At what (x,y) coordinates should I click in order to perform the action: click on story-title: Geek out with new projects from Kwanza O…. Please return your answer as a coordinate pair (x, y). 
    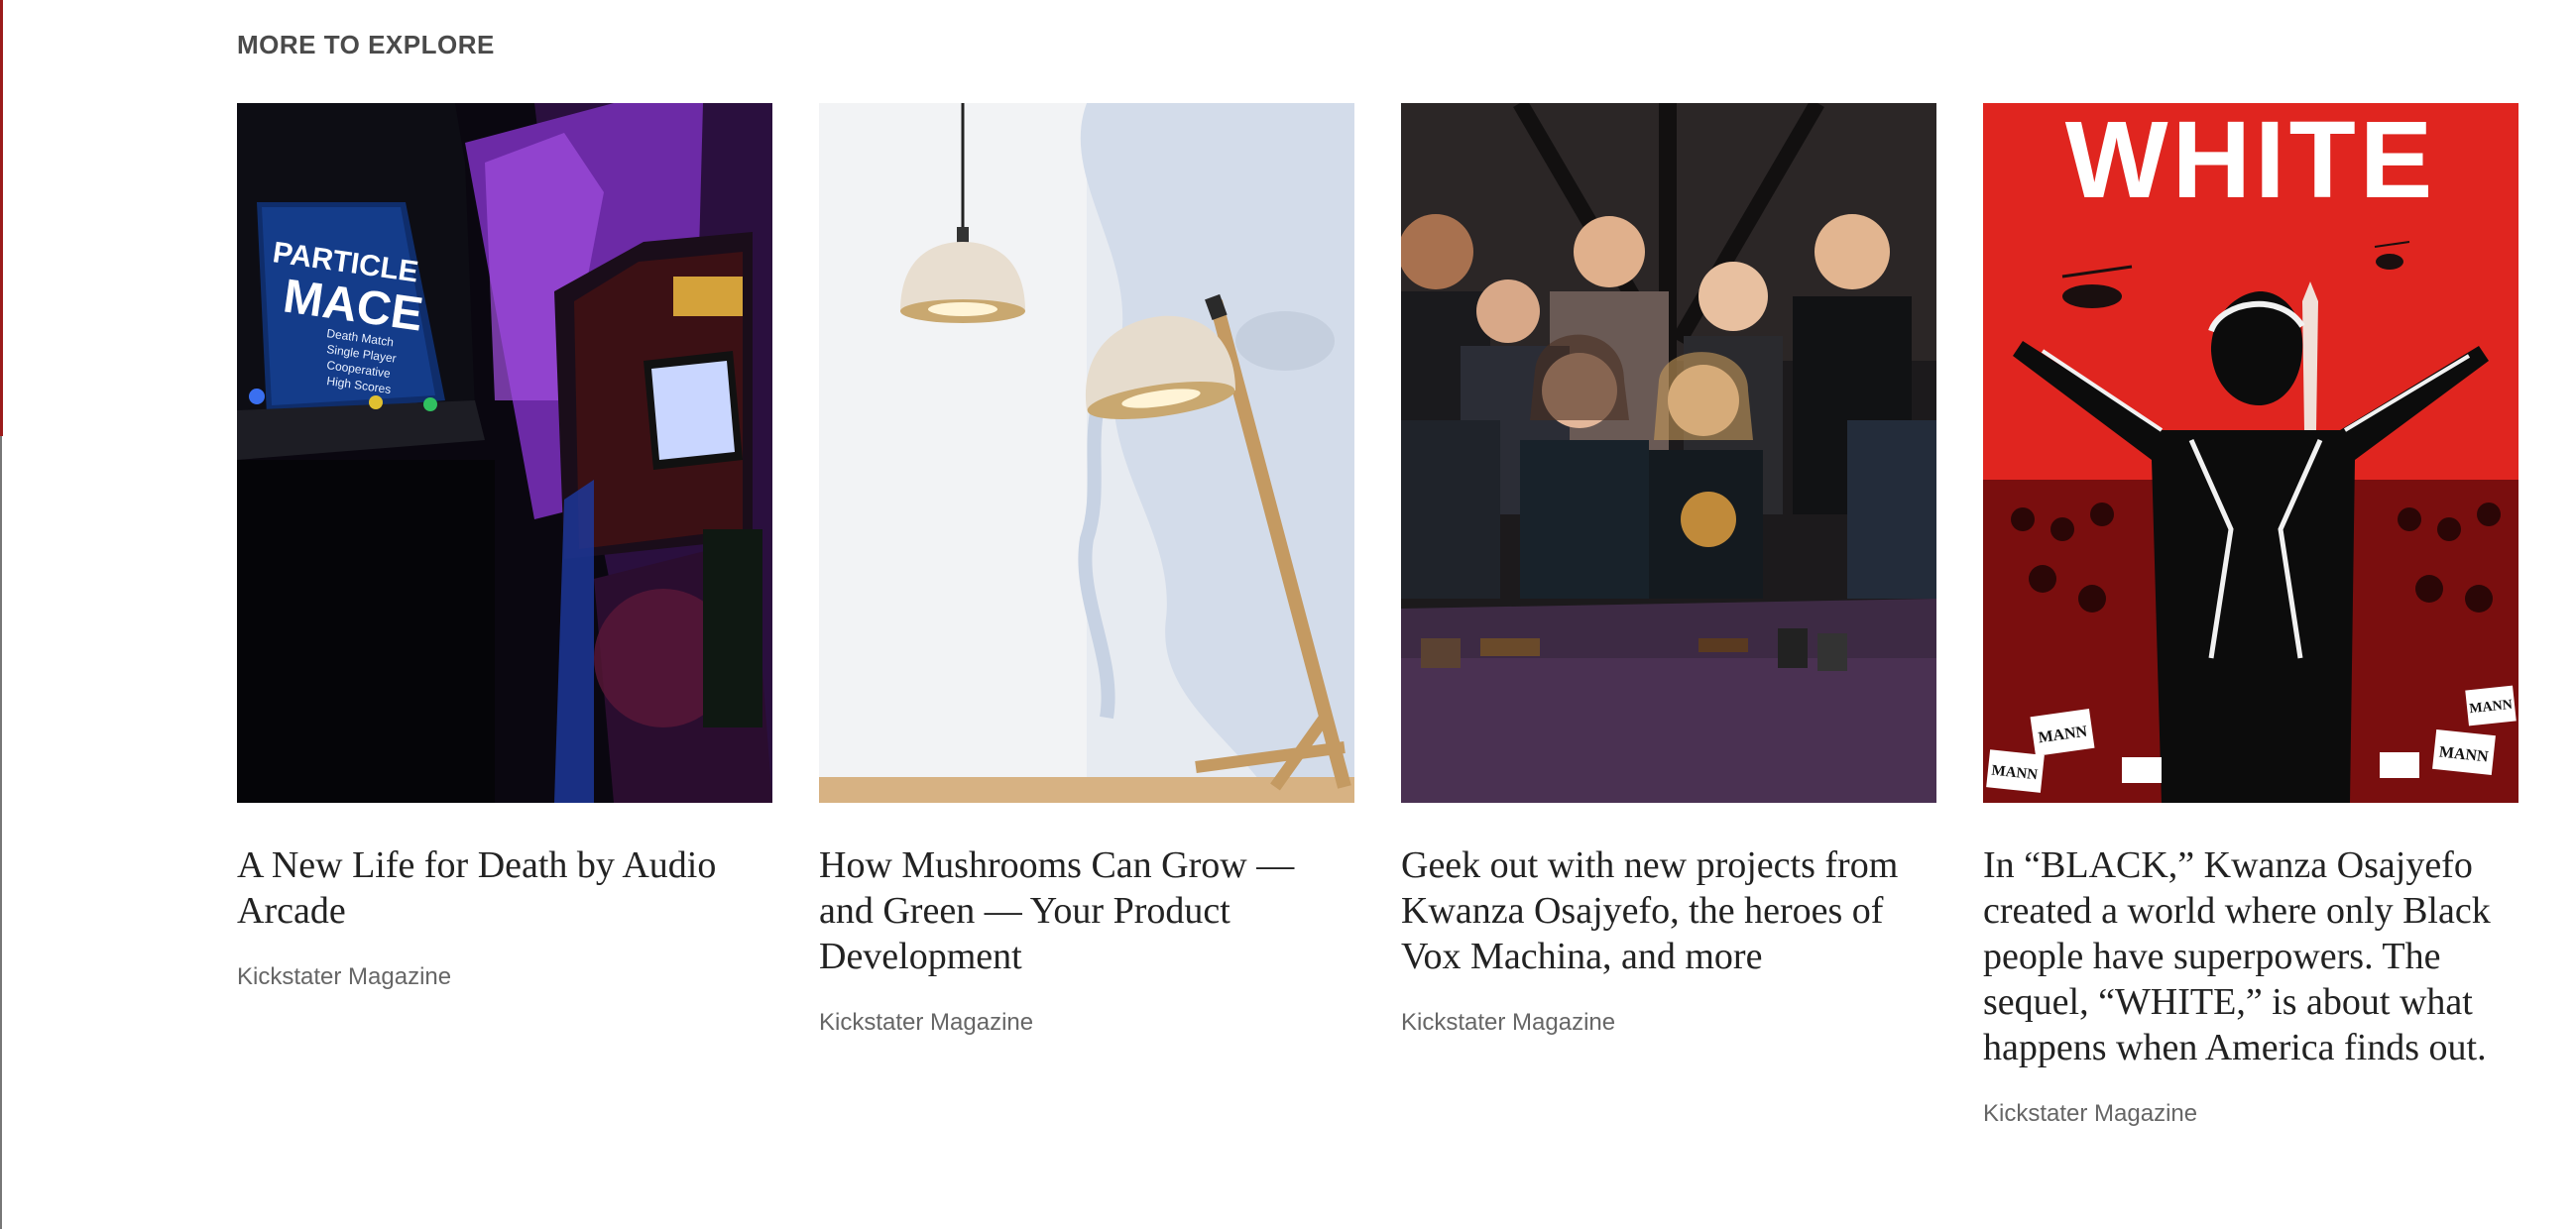
    Looking at the image, I should click on (1668, 910).